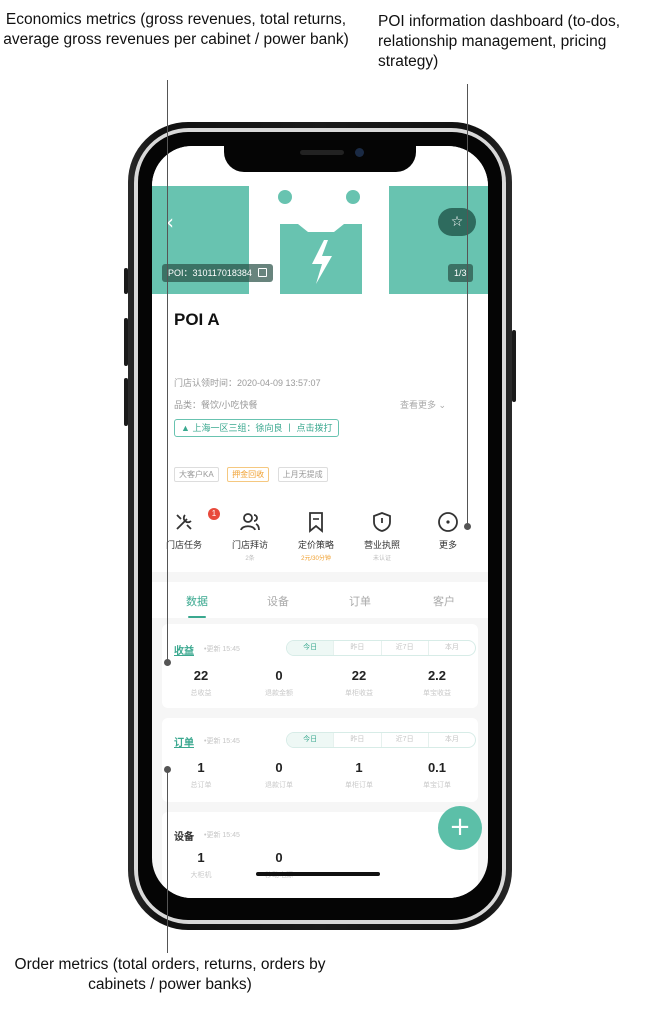  I want to click on action-more: 更多, so click(448, 535).